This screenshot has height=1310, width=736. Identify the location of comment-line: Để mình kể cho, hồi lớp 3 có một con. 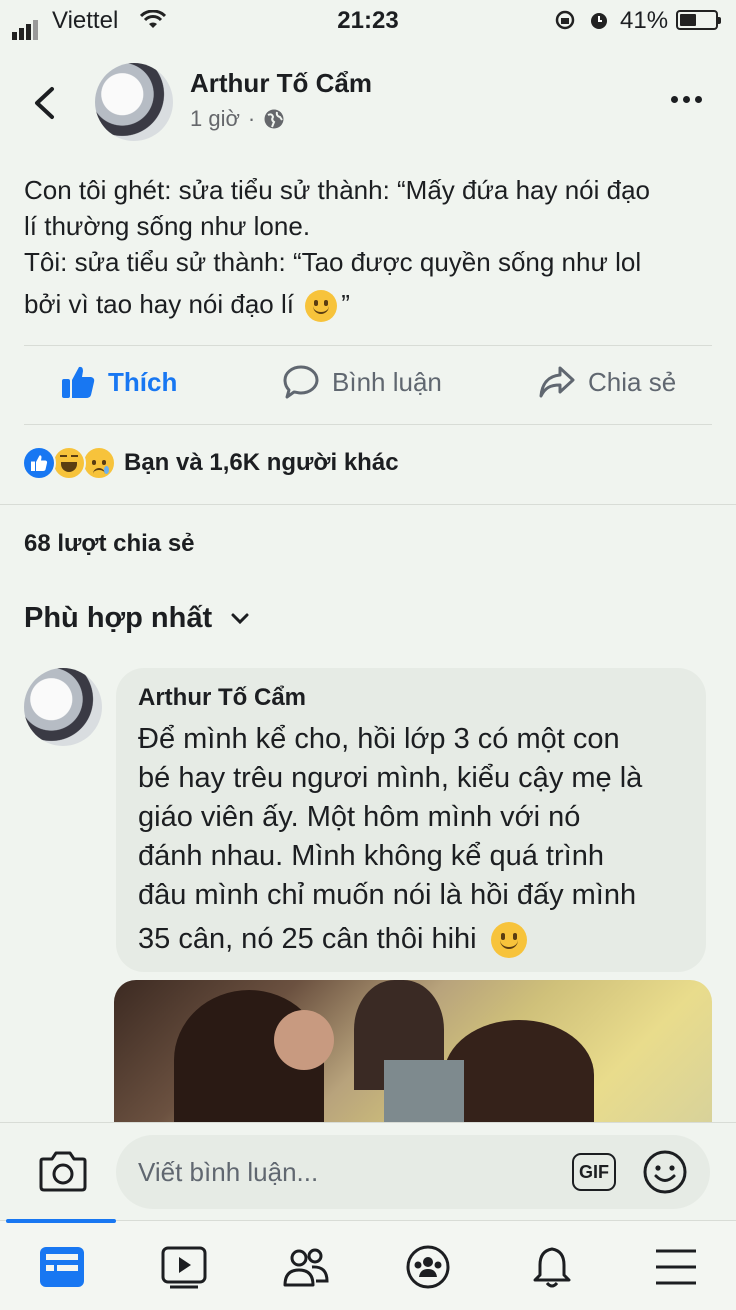
(379, 739).